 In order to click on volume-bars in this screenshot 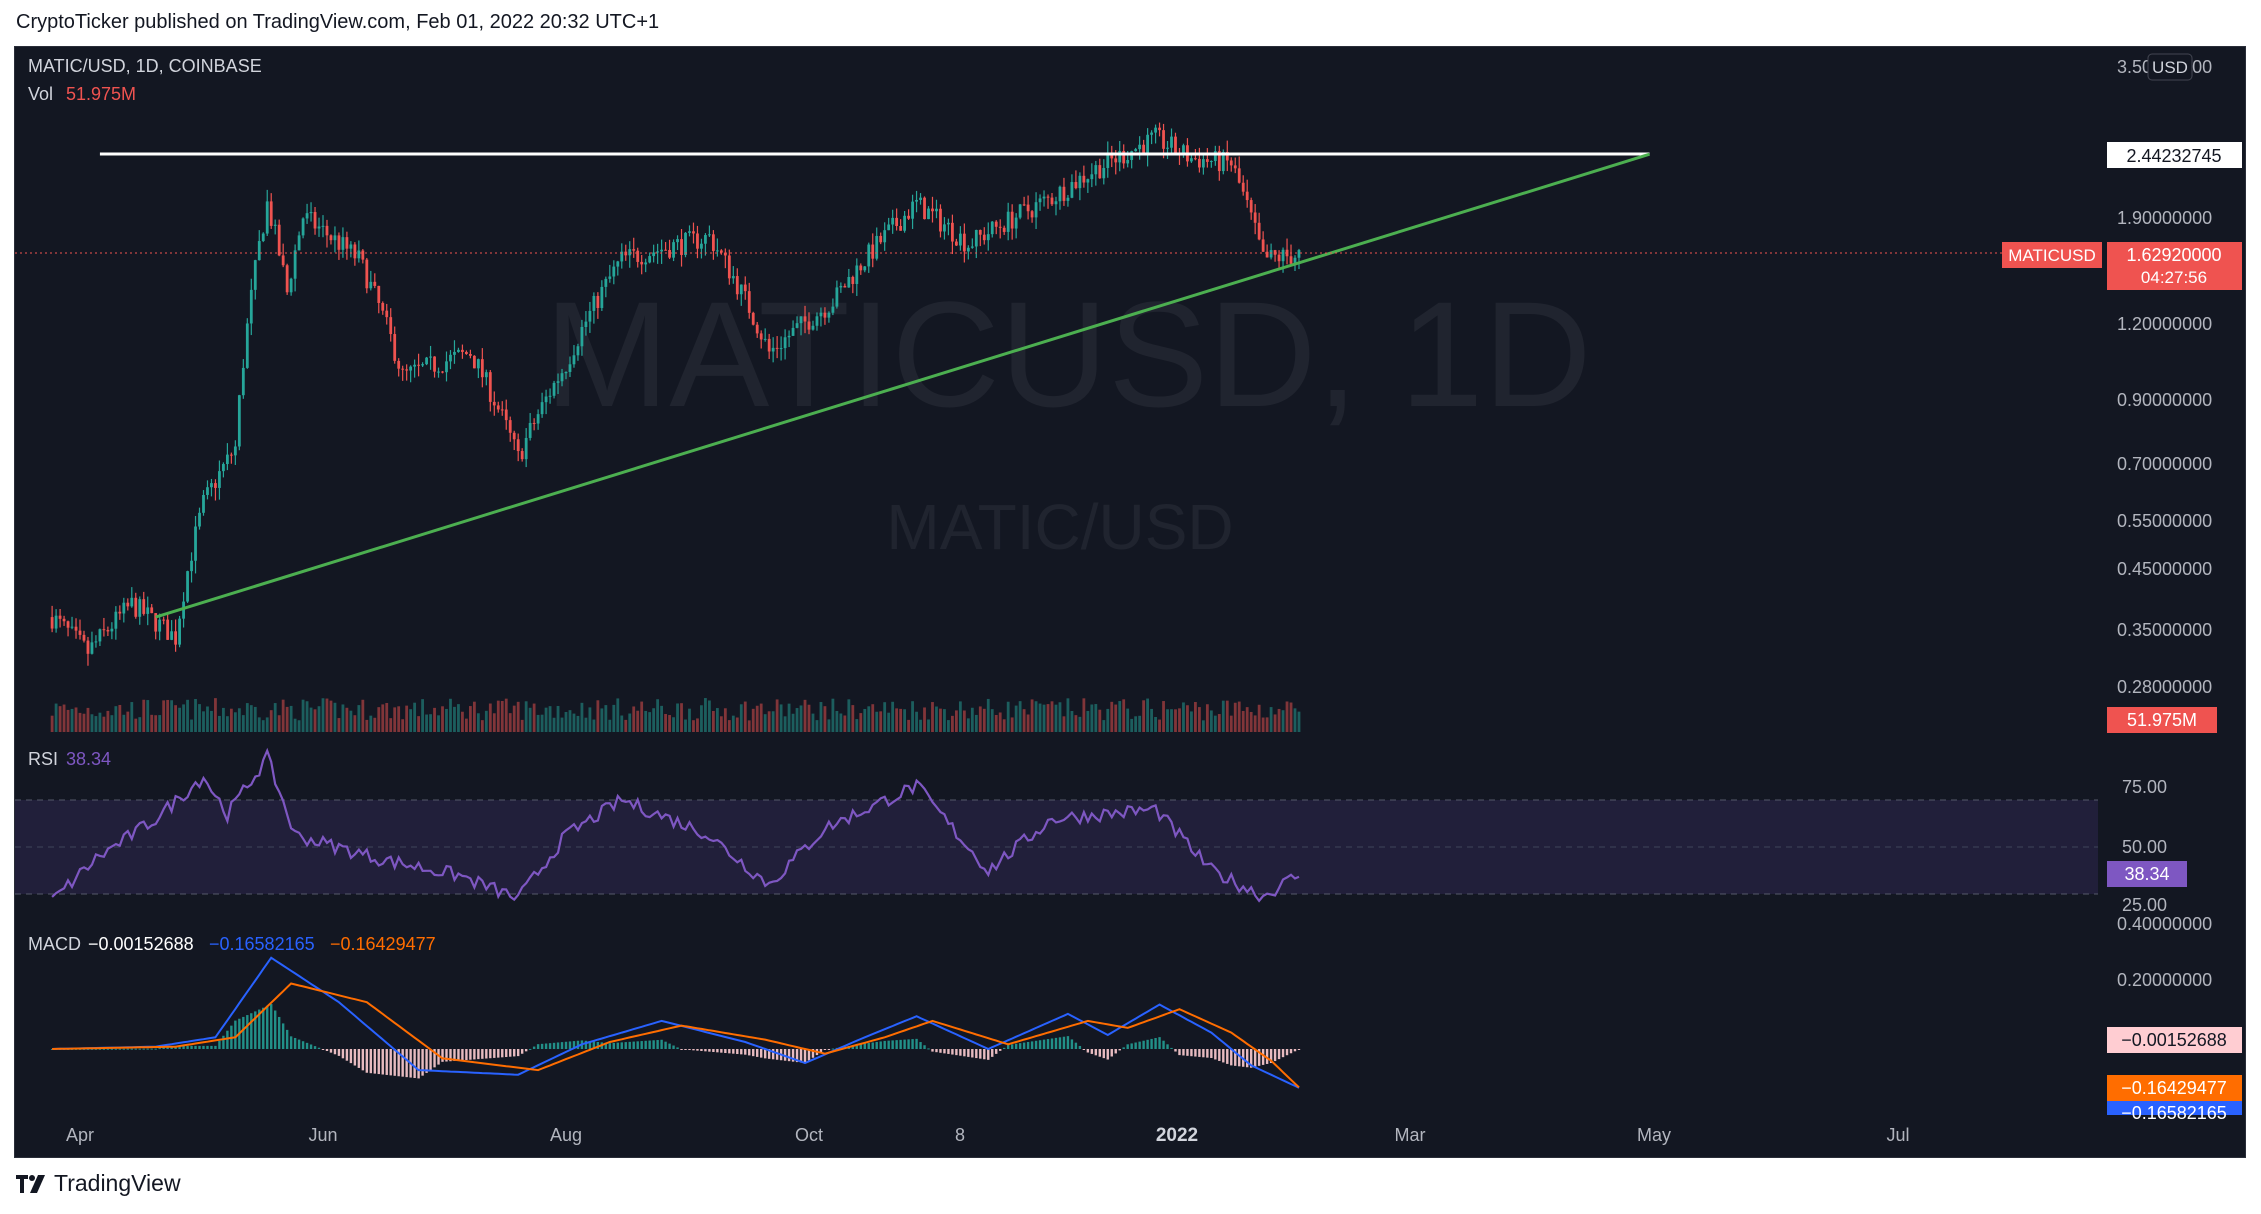, I will do `click(675, 715)`.